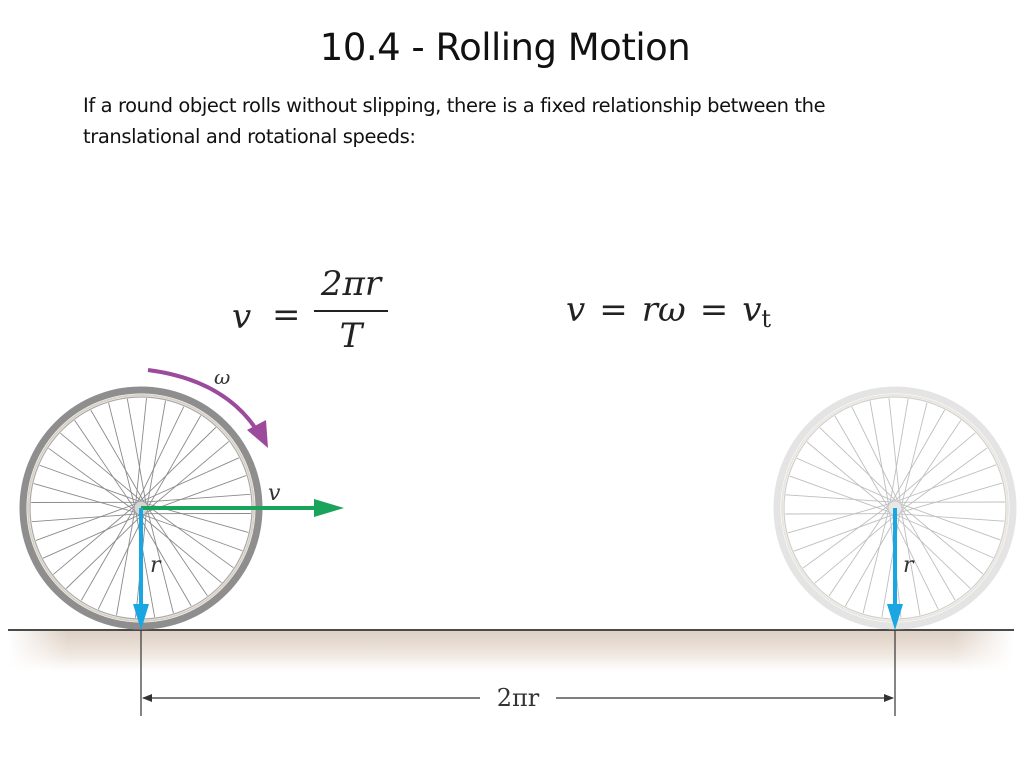 Image resolution: width=1024 pixels, height=768 pixels. I want to click on angular-velocity-arrow, so click(203, 401).